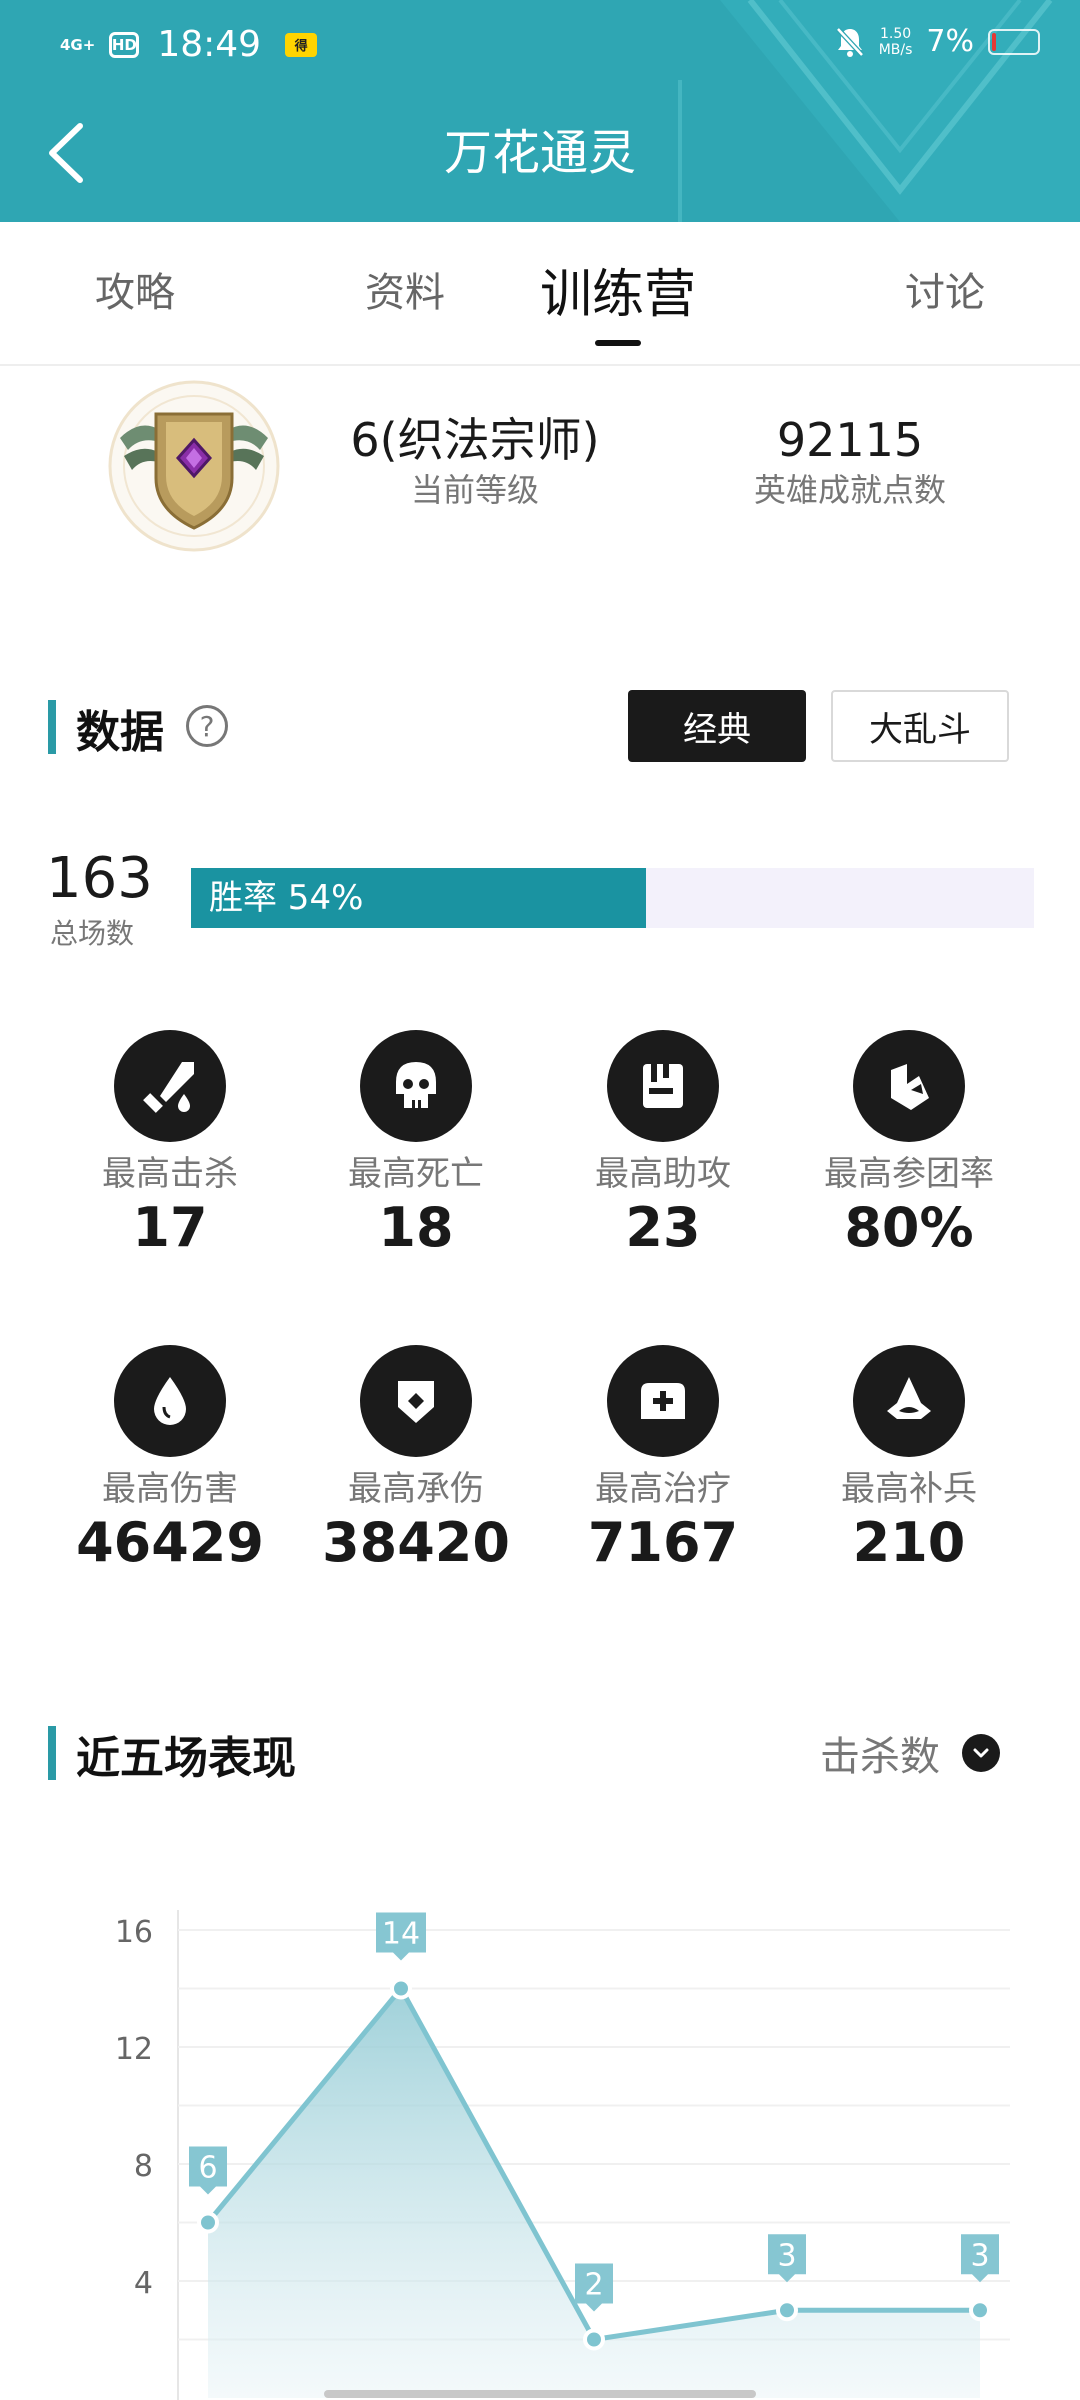 The height and width of the screenshot is (2400, 1080). Describe the element at coordinates (170, 1145) in the screenshot. I see `stat-max-kills: 最高击杀 17` at that location.